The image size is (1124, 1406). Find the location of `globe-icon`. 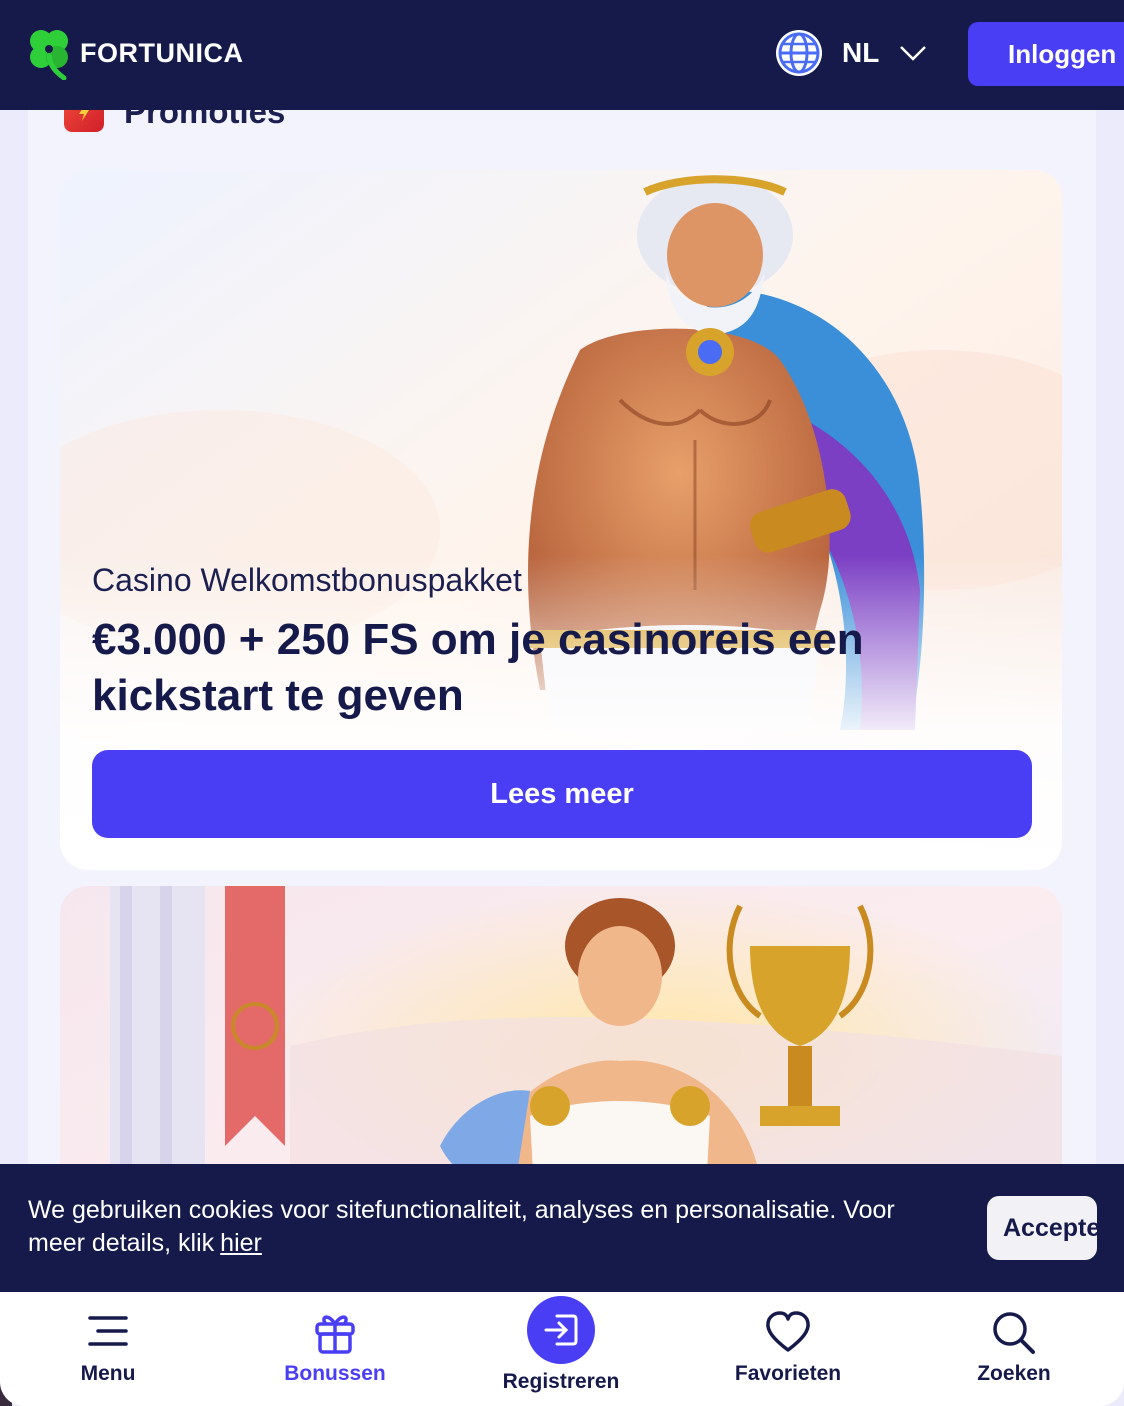

globe-icon is located at coordinates (799, 53).